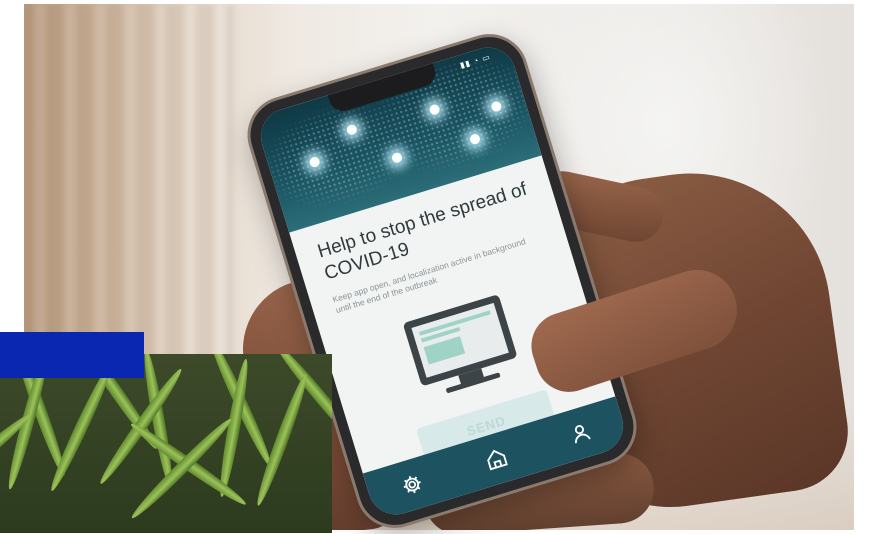 This screenshot has height=534, width=872. Describe the element at coordinates (412, 484) in the screenshot. I see `settings-gear-icon` at that location.